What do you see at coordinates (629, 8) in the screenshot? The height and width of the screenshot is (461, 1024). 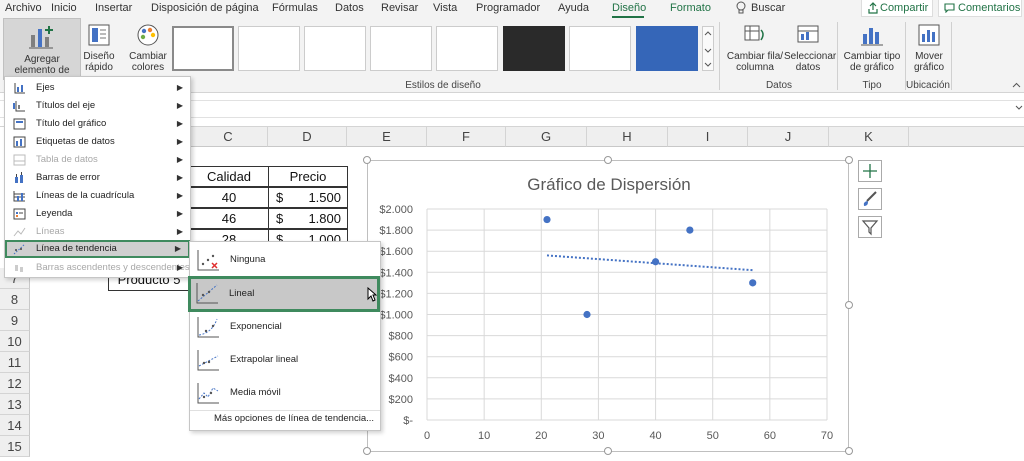 I see `tab-diseno: Diseño` at bounding box center [629, 8].